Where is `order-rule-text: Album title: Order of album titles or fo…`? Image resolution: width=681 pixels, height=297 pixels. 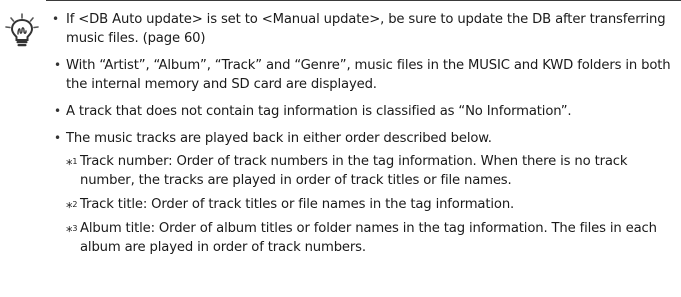 order-rule-text: Album title: Order of album titles or fo… is located at coordinates (368, 238).